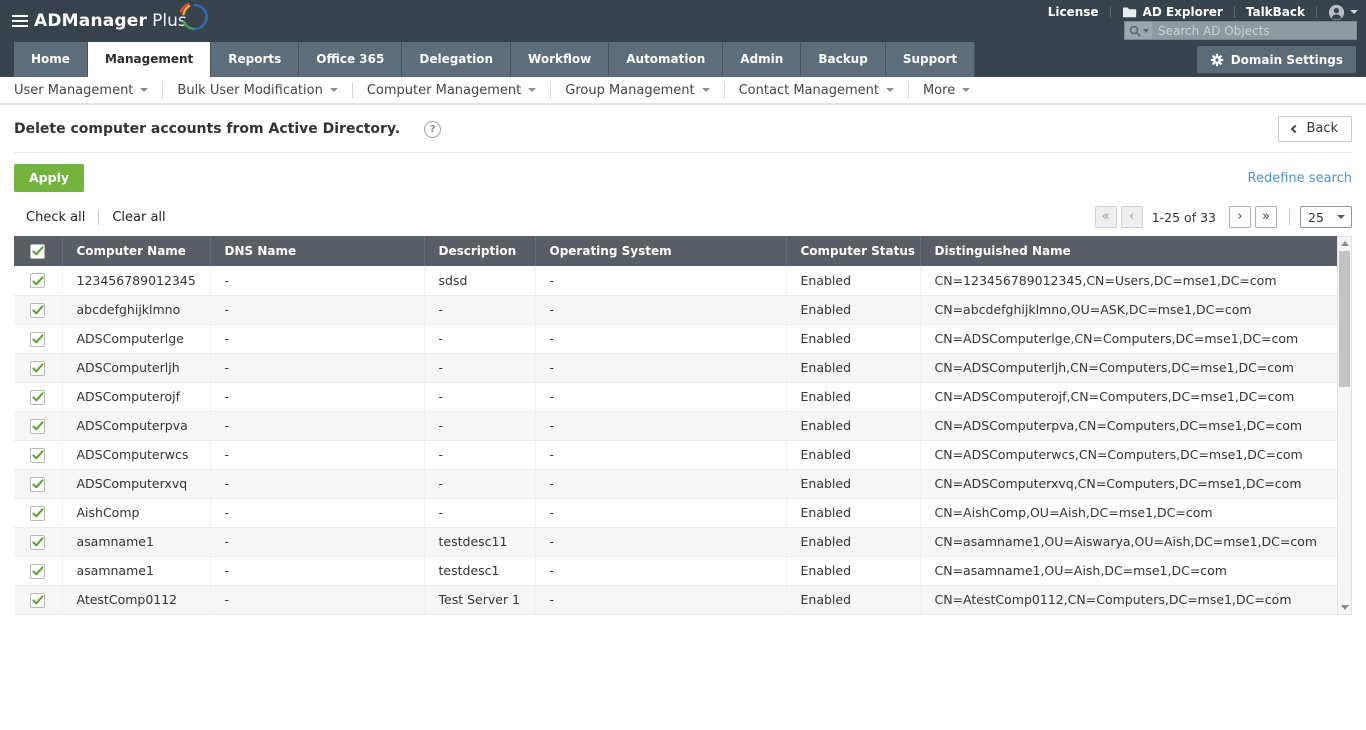  I want to click on column-header-distinguished-name: Distinguished Name, so click(1128, 251).